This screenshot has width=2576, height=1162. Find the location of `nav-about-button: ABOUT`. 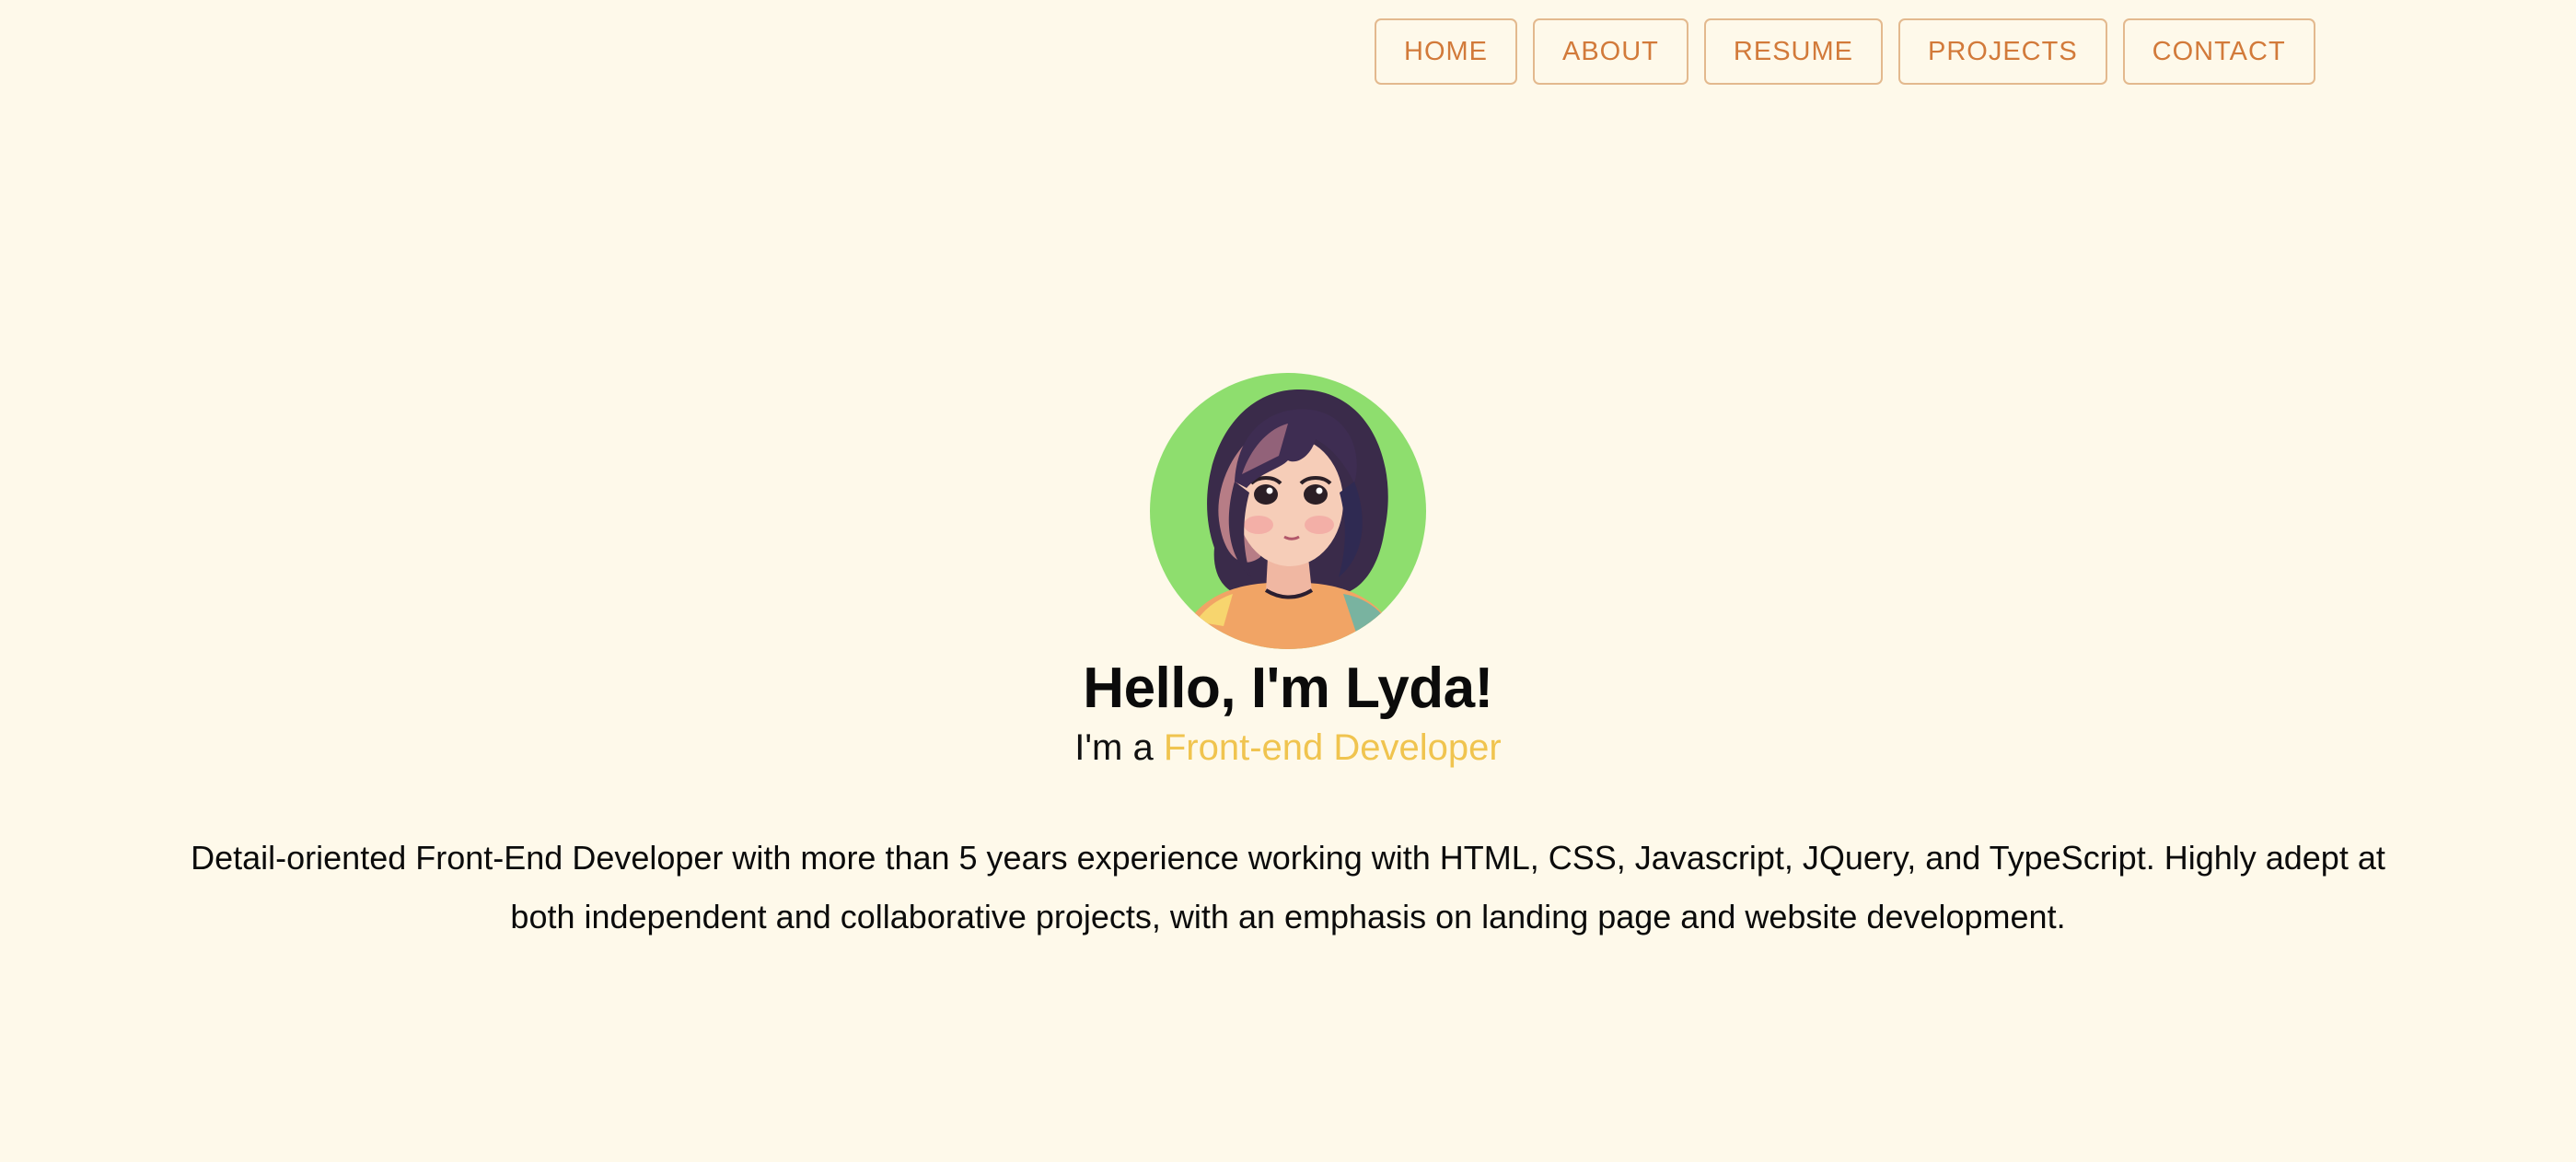

nav-about-button: ABOUT is located at coordinates (1610, 51).